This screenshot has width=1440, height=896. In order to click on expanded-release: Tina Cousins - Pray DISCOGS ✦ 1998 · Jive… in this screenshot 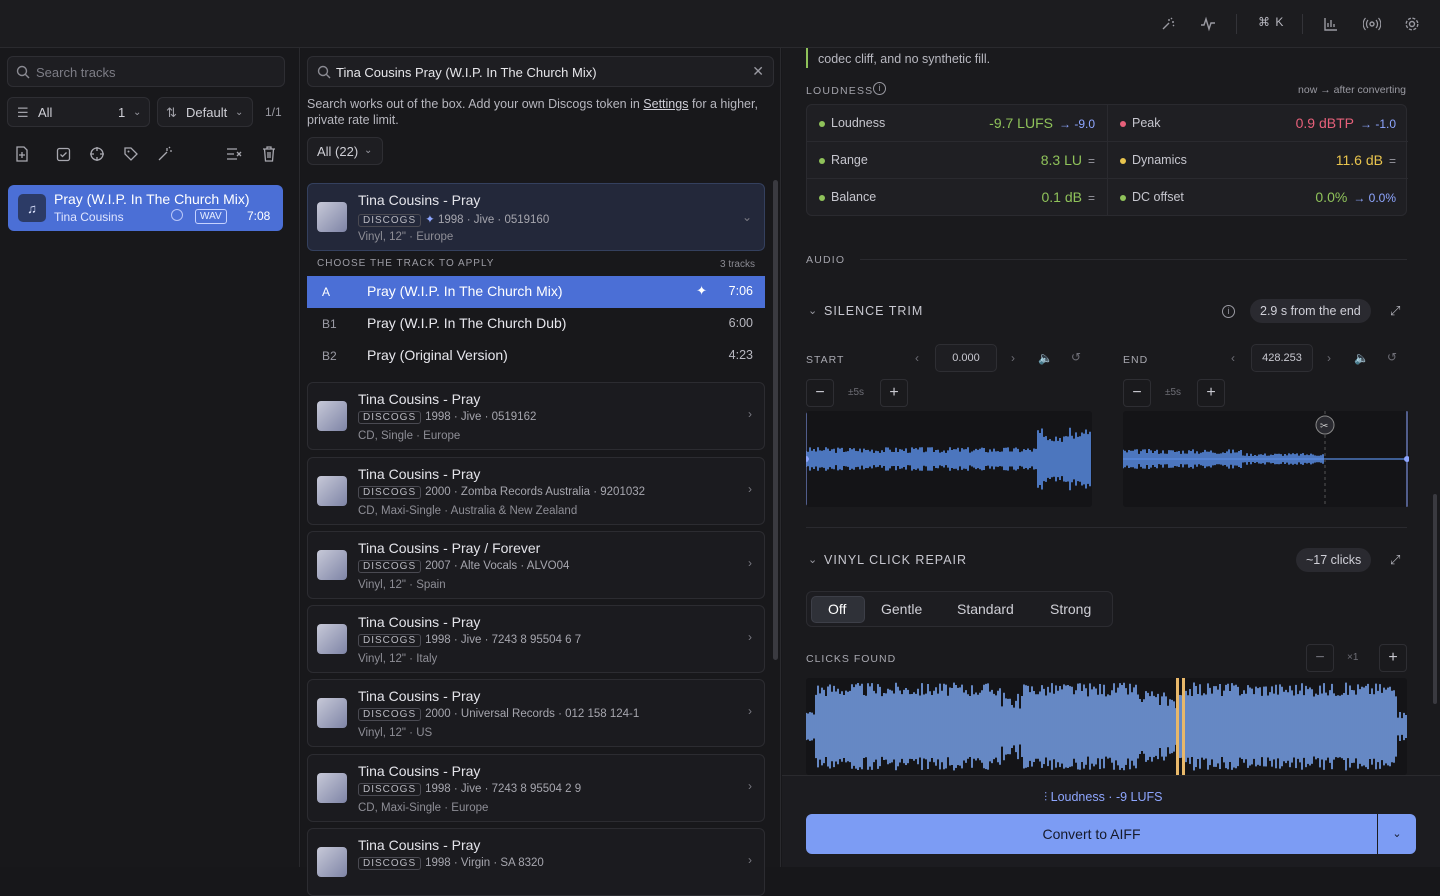, I will do `click(536, 217)`.